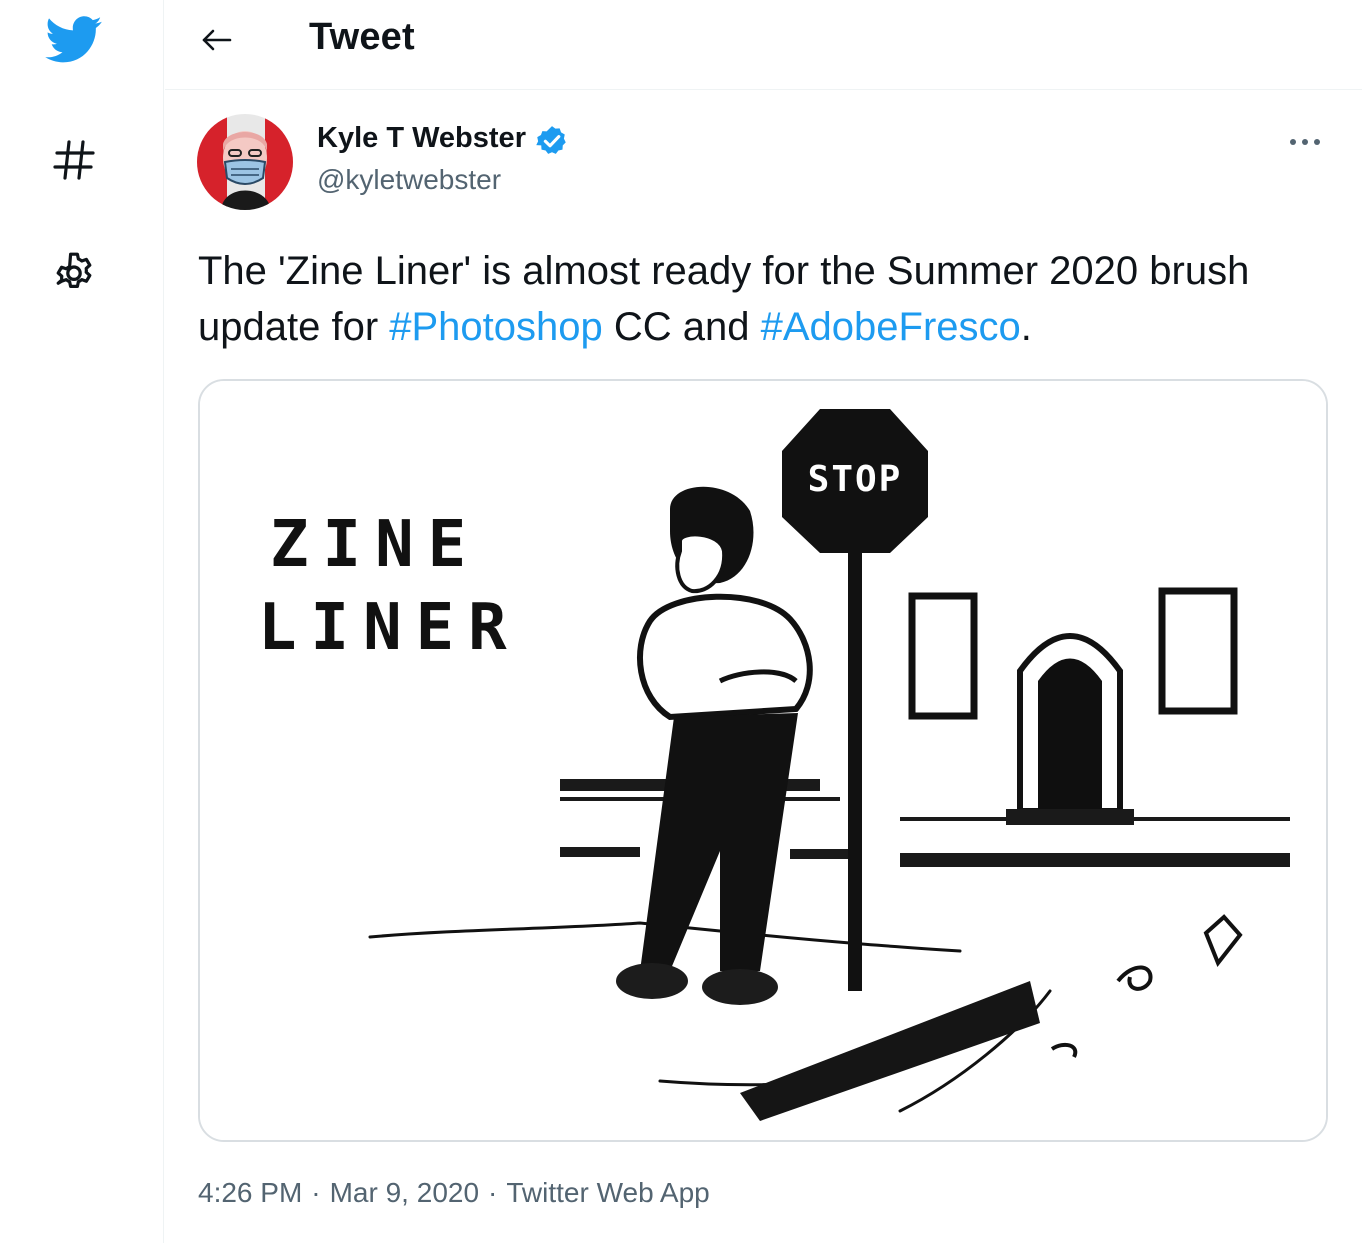 The width and height of the screenshot is (1362, 1243). Describe the element at coordinates (1026, 327) in the screenshot. I see `tweet-text-part: .` at that location.